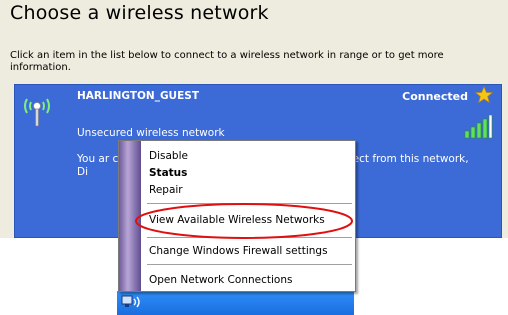 This screenshot has width=508, height=315. I want to click on network-tray-icon, so click(132, 303).